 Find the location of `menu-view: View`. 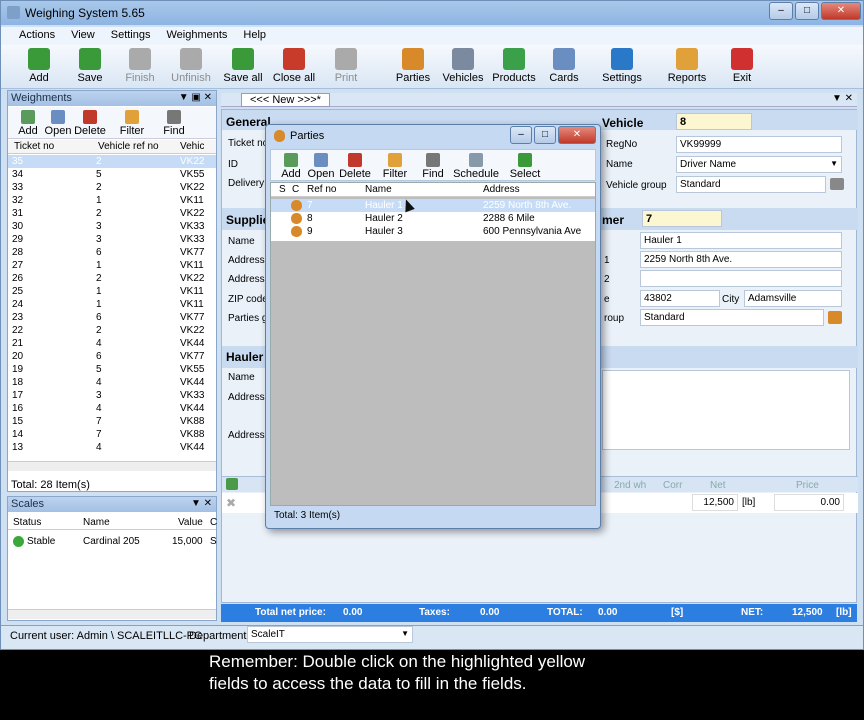

menu-view: View is located at coordinates (83, 35).